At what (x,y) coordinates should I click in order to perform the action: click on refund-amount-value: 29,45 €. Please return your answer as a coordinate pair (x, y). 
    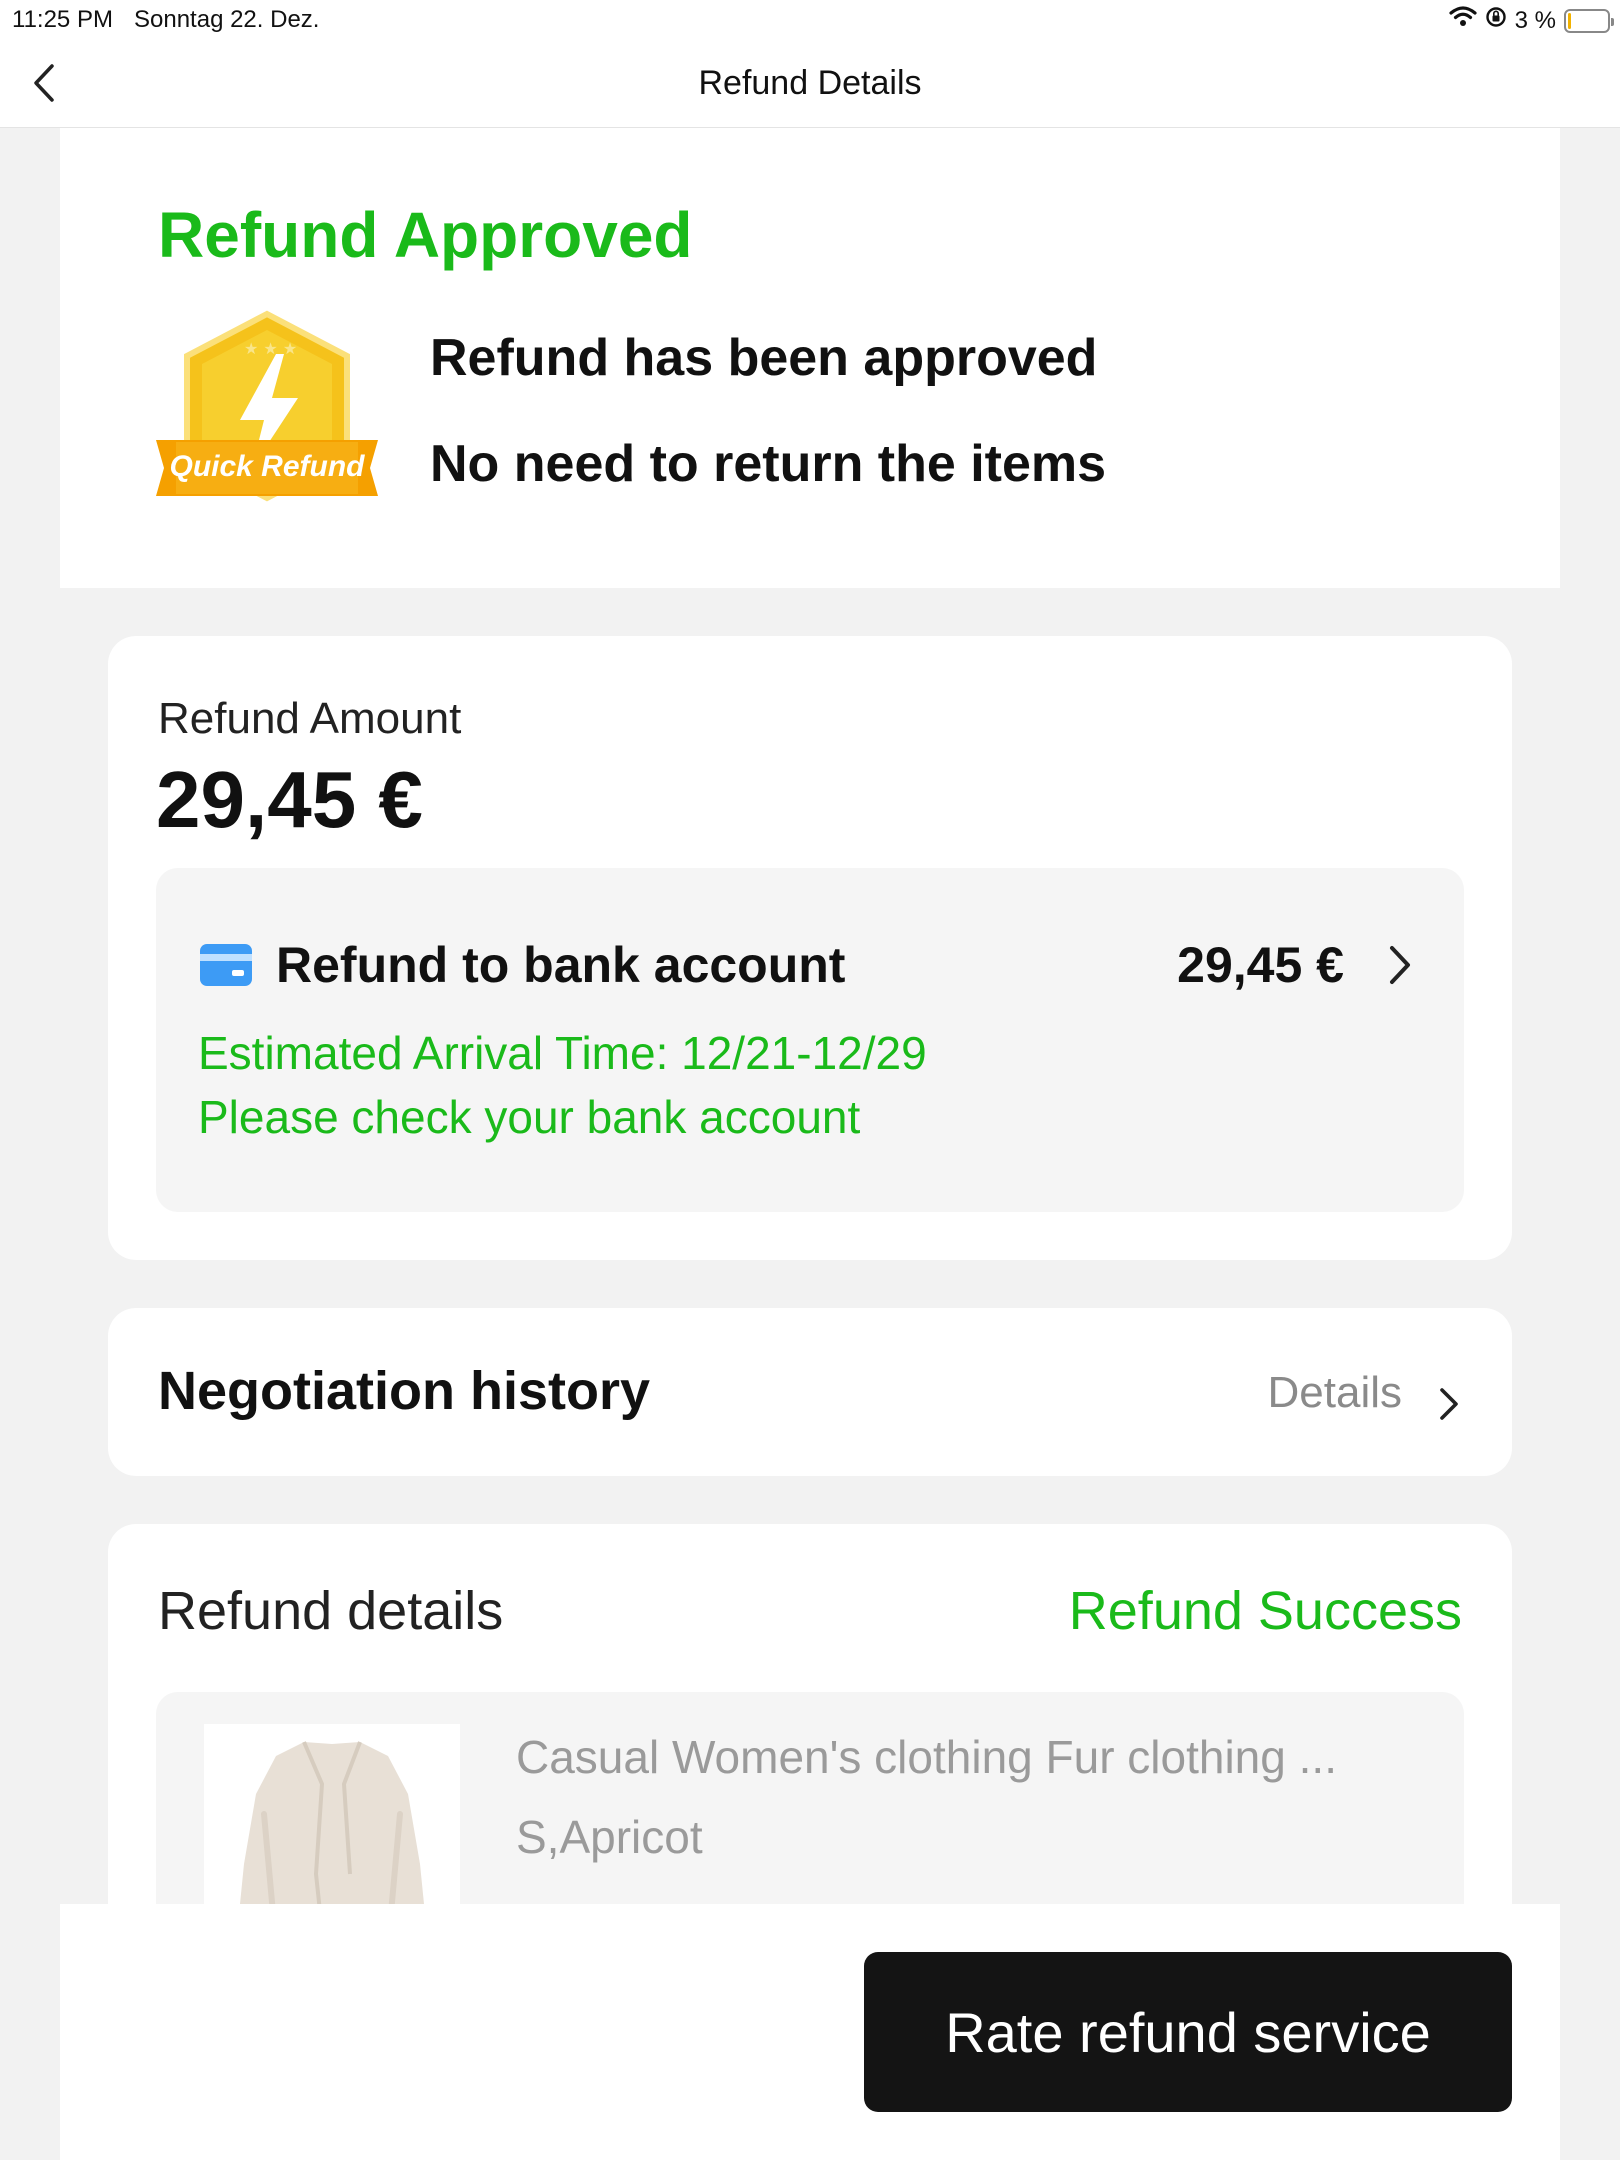
    Looking at the image, I should click on (289, 799).